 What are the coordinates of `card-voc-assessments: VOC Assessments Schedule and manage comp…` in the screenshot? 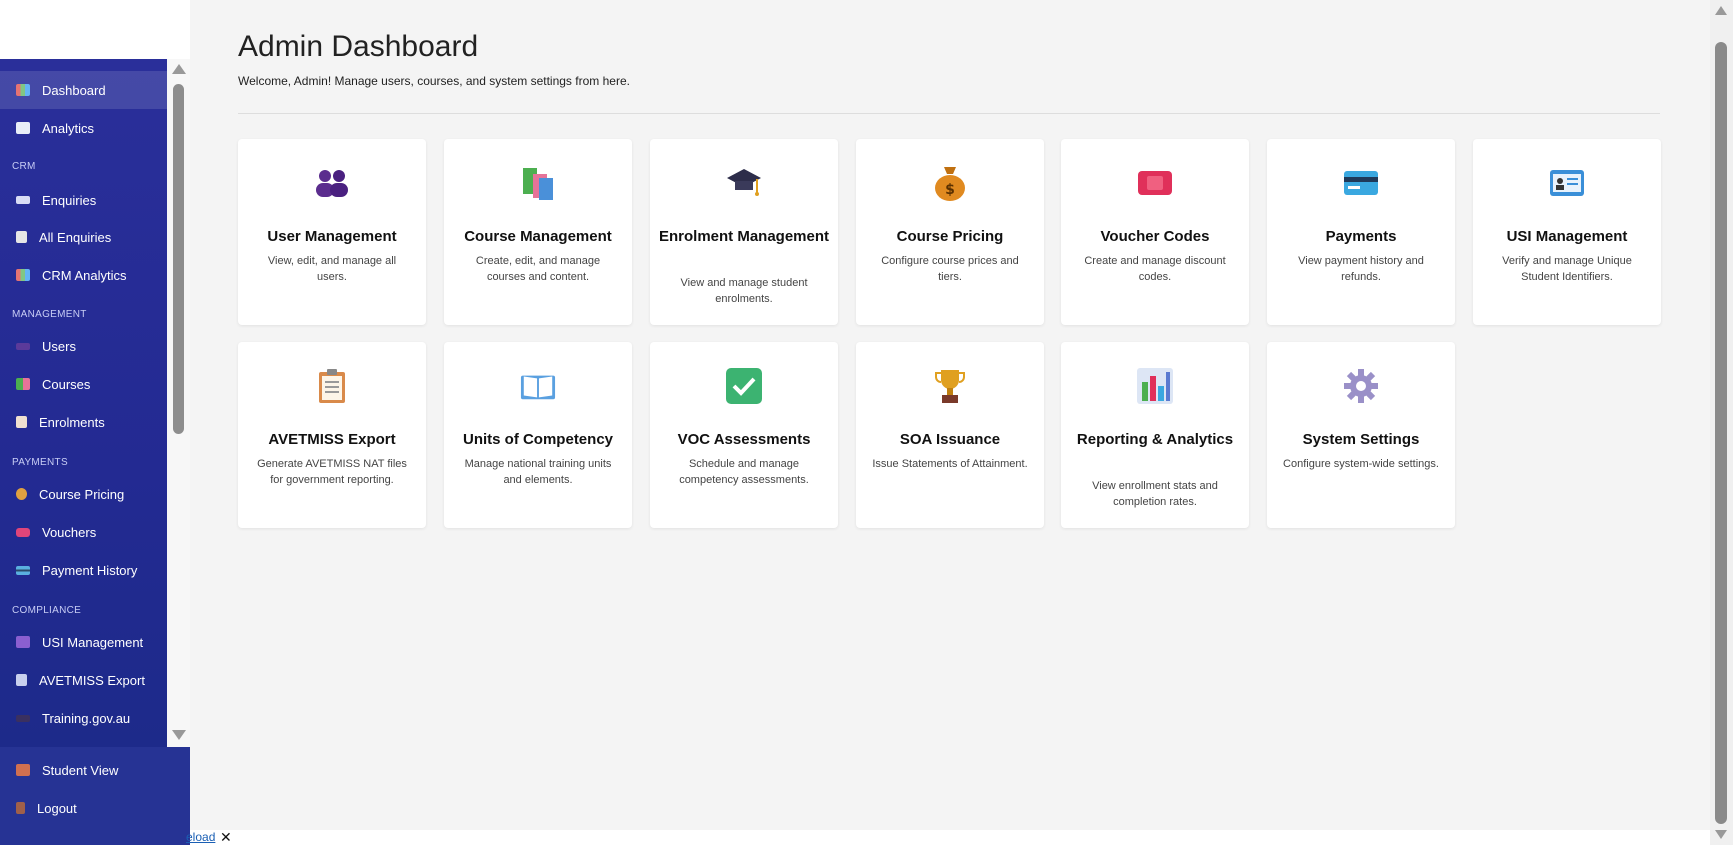 It's located at (744, 435).